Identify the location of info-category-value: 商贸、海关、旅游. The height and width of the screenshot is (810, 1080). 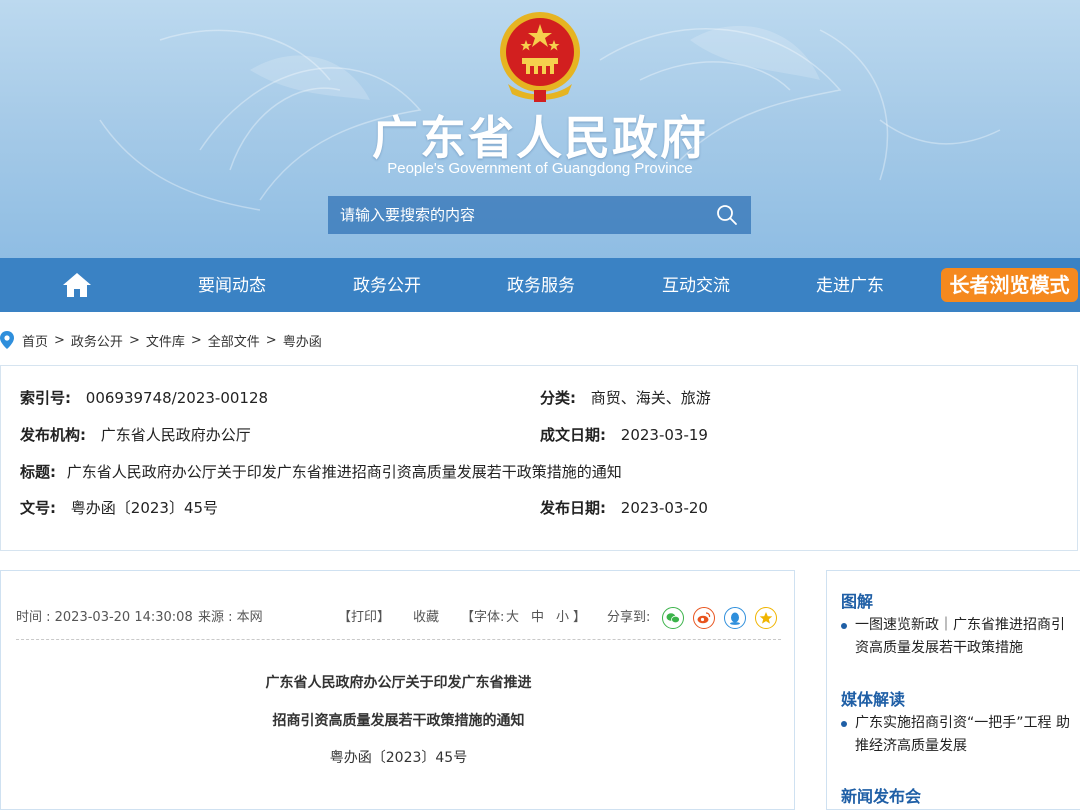
(650, 398).